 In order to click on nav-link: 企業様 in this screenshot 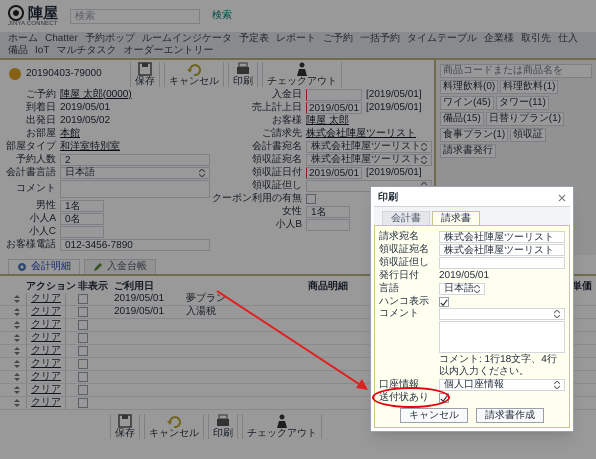, I will do `click(499, 39)`.